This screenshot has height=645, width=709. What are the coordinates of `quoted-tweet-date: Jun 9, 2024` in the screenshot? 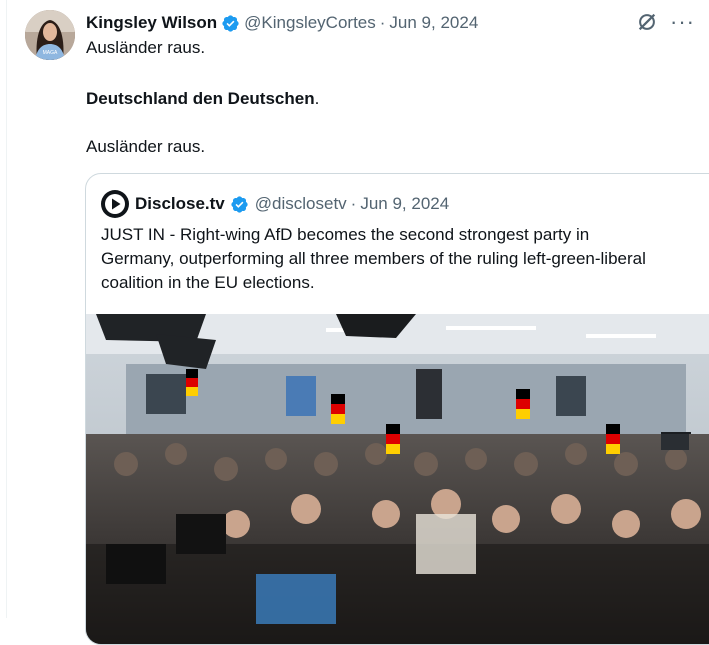 It's located at (404, 204).